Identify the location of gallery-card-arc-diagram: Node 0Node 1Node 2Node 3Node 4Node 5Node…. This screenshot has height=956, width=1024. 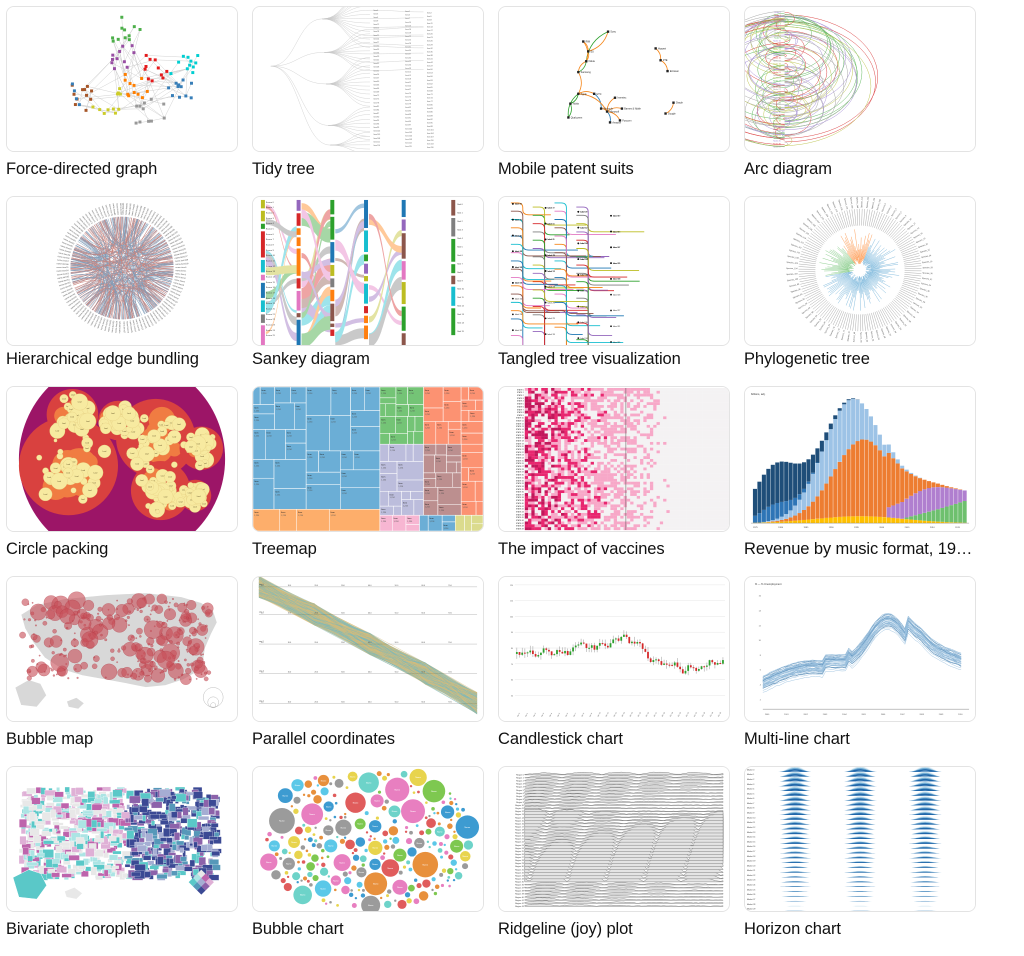
(860, 101).